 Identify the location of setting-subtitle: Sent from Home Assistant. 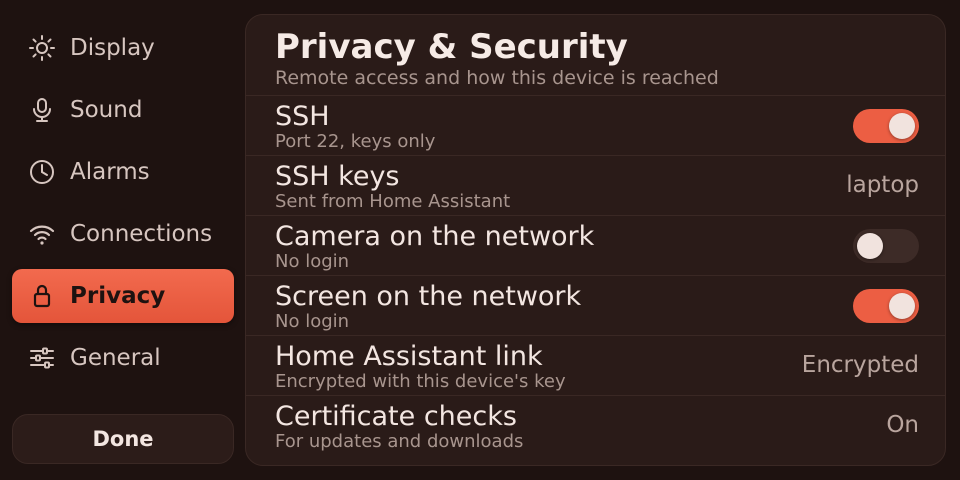
(393, 201).